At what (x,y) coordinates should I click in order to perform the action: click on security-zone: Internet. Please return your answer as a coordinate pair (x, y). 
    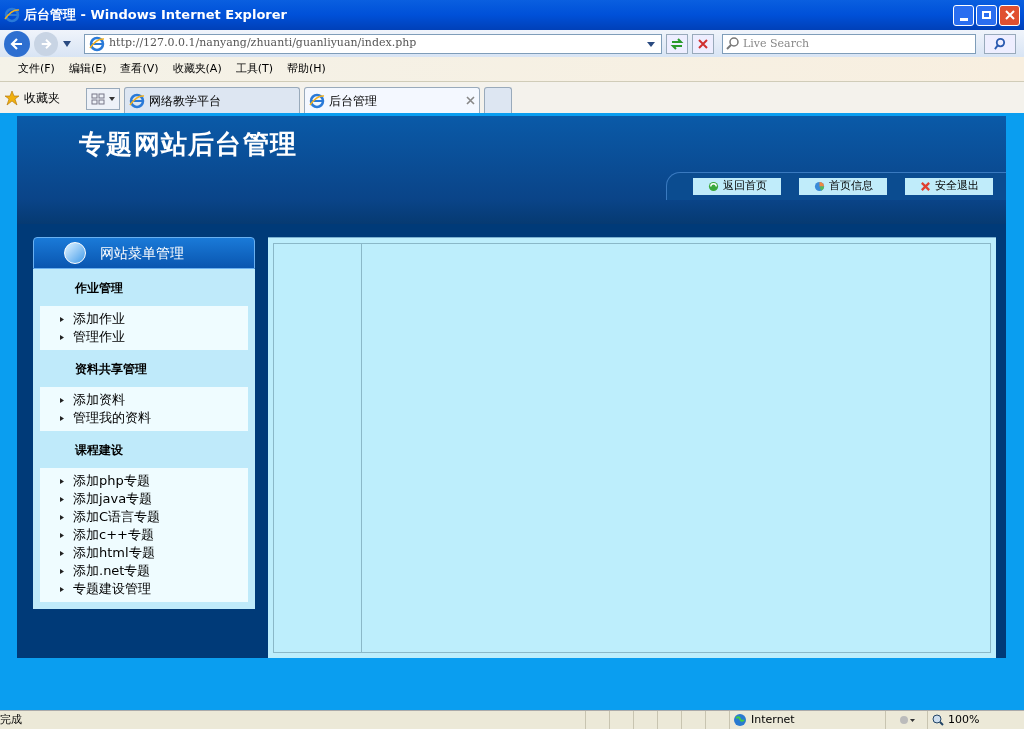
    Looking at the image, I should click on (773, 719).